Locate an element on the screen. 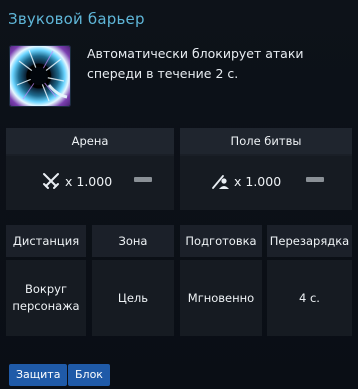 The width and height of the screenshot is (358, 389). tag-protection: Защита is located at coordinates (38, 375).